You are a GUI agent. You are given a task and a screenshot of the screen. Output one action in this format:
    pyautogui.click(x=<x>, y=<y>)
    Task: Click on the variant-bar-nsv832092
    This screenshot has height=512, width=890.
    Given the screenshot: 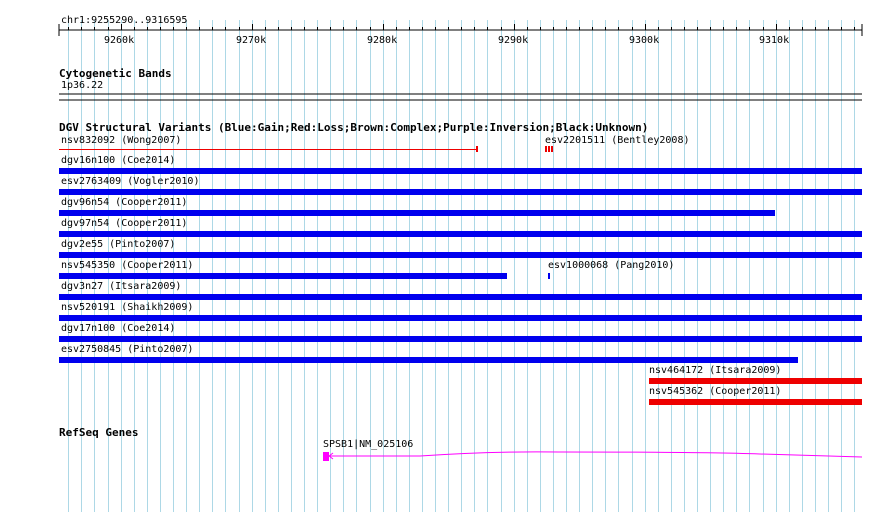 What is the action you would take?
    pyautogui.click(x=268, y=149)
    